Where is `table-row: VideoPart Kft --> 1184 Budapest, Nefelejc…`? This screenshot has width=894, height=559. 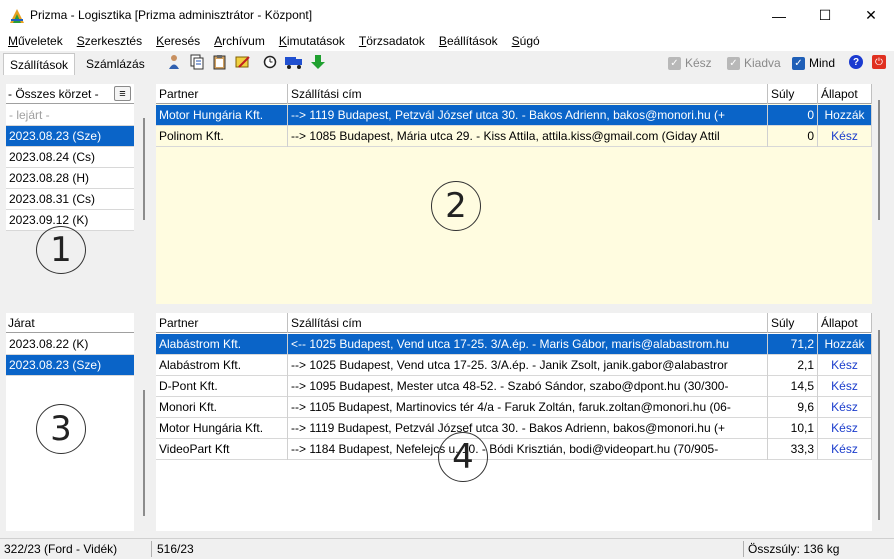
table-row: VideoPart Kft --> 1184 Budapest, Nefelejc… is located at coordinates (514, 449).